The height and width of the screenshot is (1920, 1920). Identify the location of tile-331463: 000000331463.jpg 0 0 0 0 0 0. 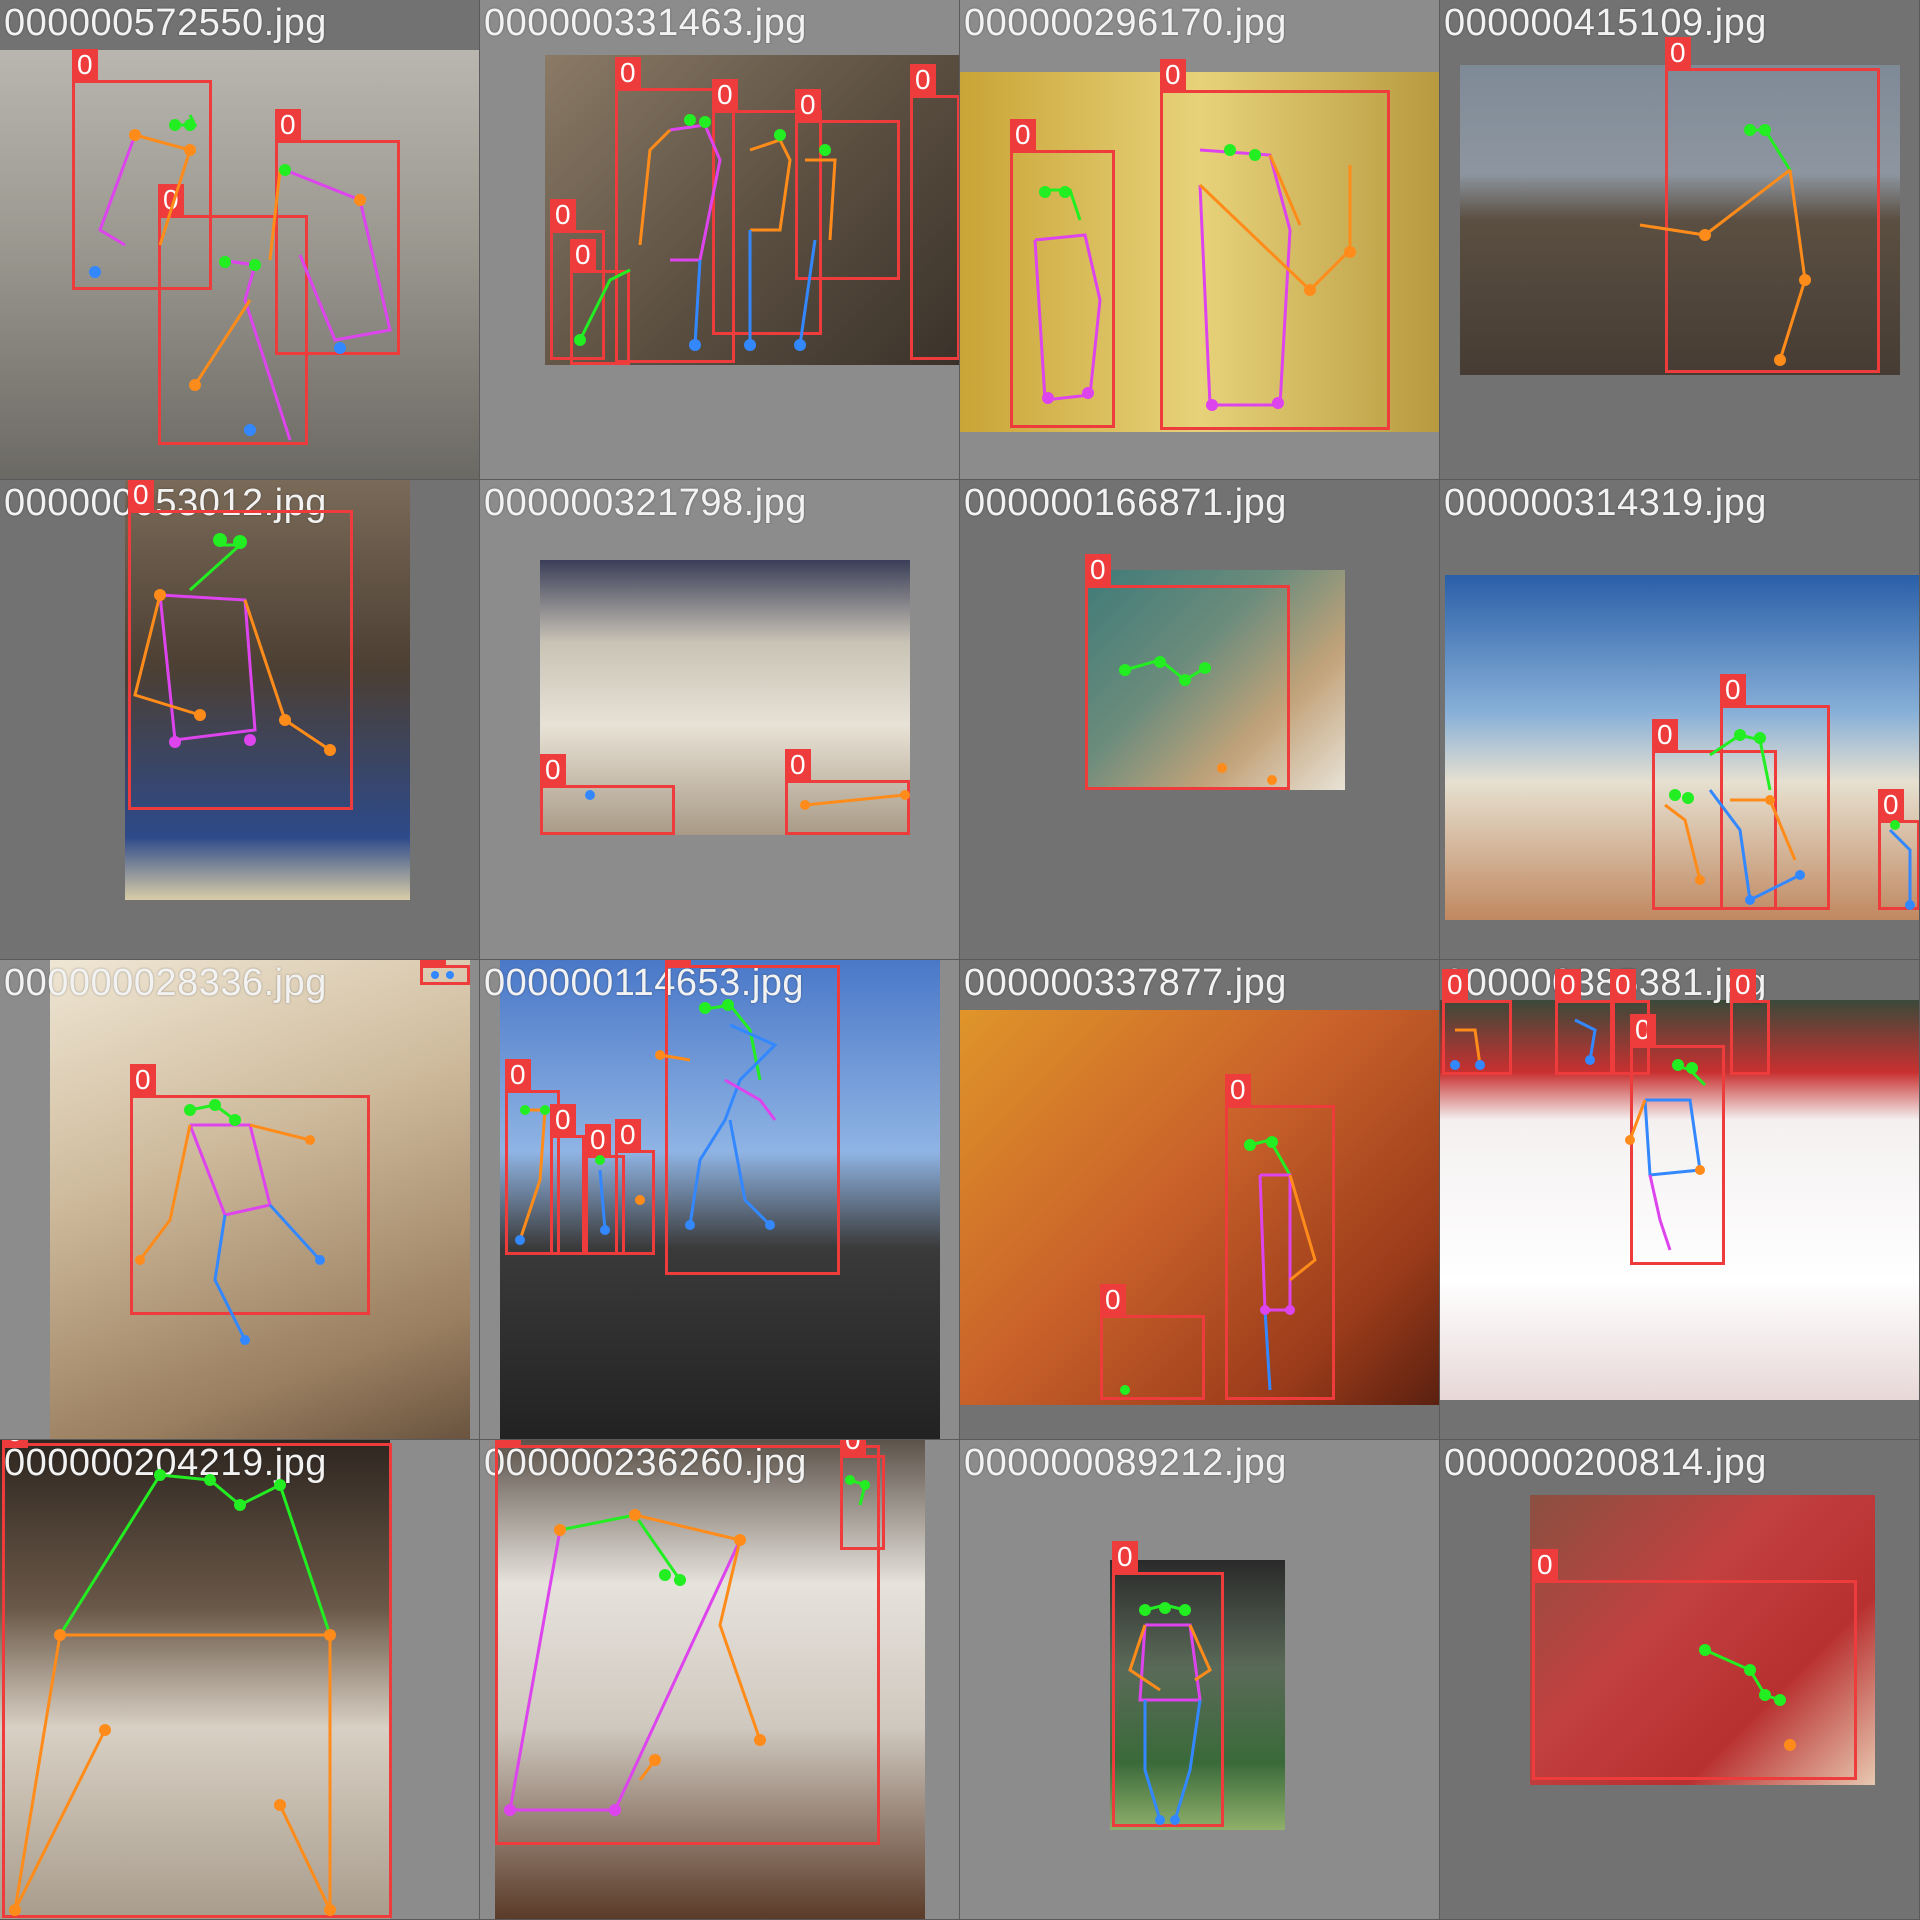
(720, 240).